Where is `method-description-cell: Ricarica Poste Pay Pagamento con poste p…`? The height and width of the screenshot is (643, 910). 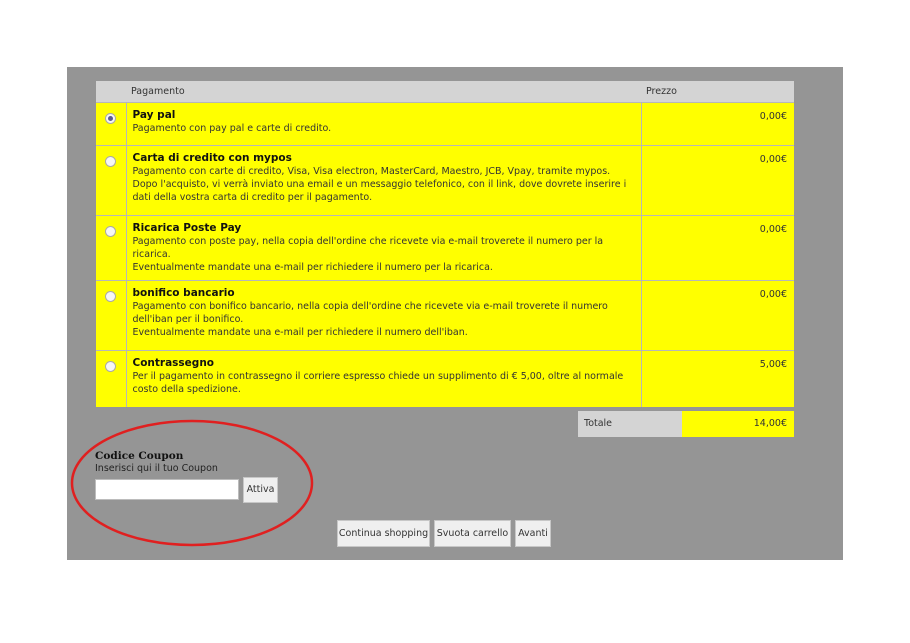 method-description-cell: Ricarica Poste Pay Pagamento con poste p… is located at coordinates (384, 248).